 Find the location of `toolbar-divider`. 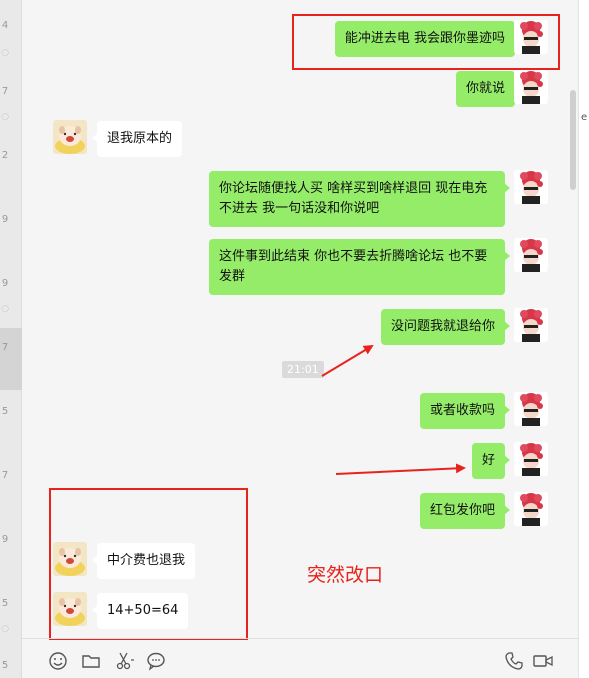

toolbar-divider is located at coordinates (300, 638).